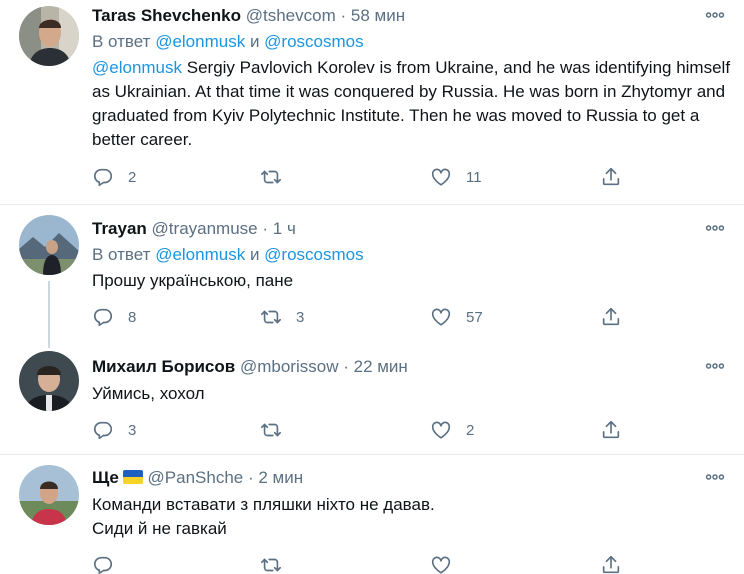 Image resolution: width=744 pixels, height=574 pixels. I want to click on tweet-body: Прошу українською, пане, so click(193, 280).